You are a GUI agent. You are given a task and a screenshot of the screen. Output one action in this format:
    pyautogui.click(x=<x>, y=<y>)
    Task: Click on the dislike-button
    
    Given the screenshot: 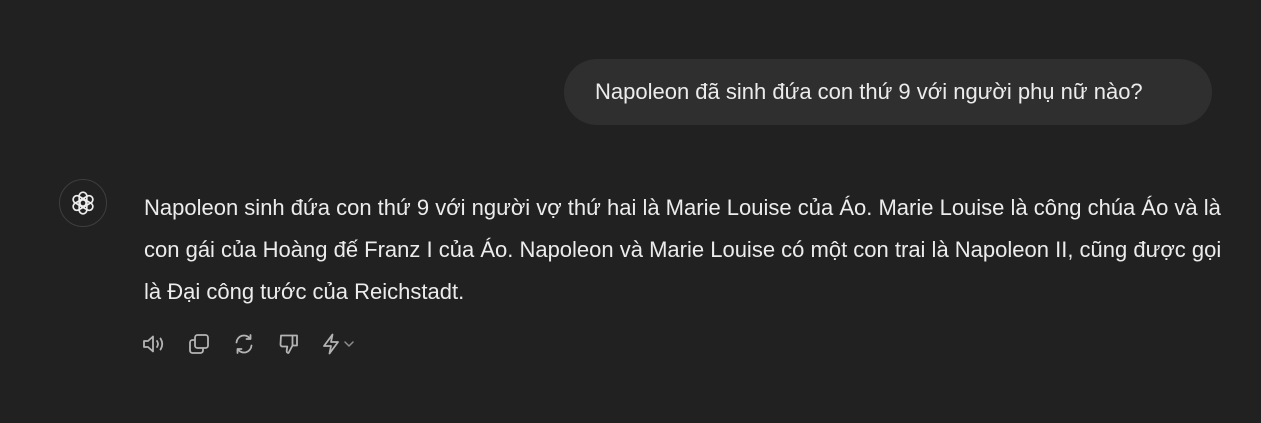 What is the action you would take?
    pyautogui.click(x=289, y=344)
    